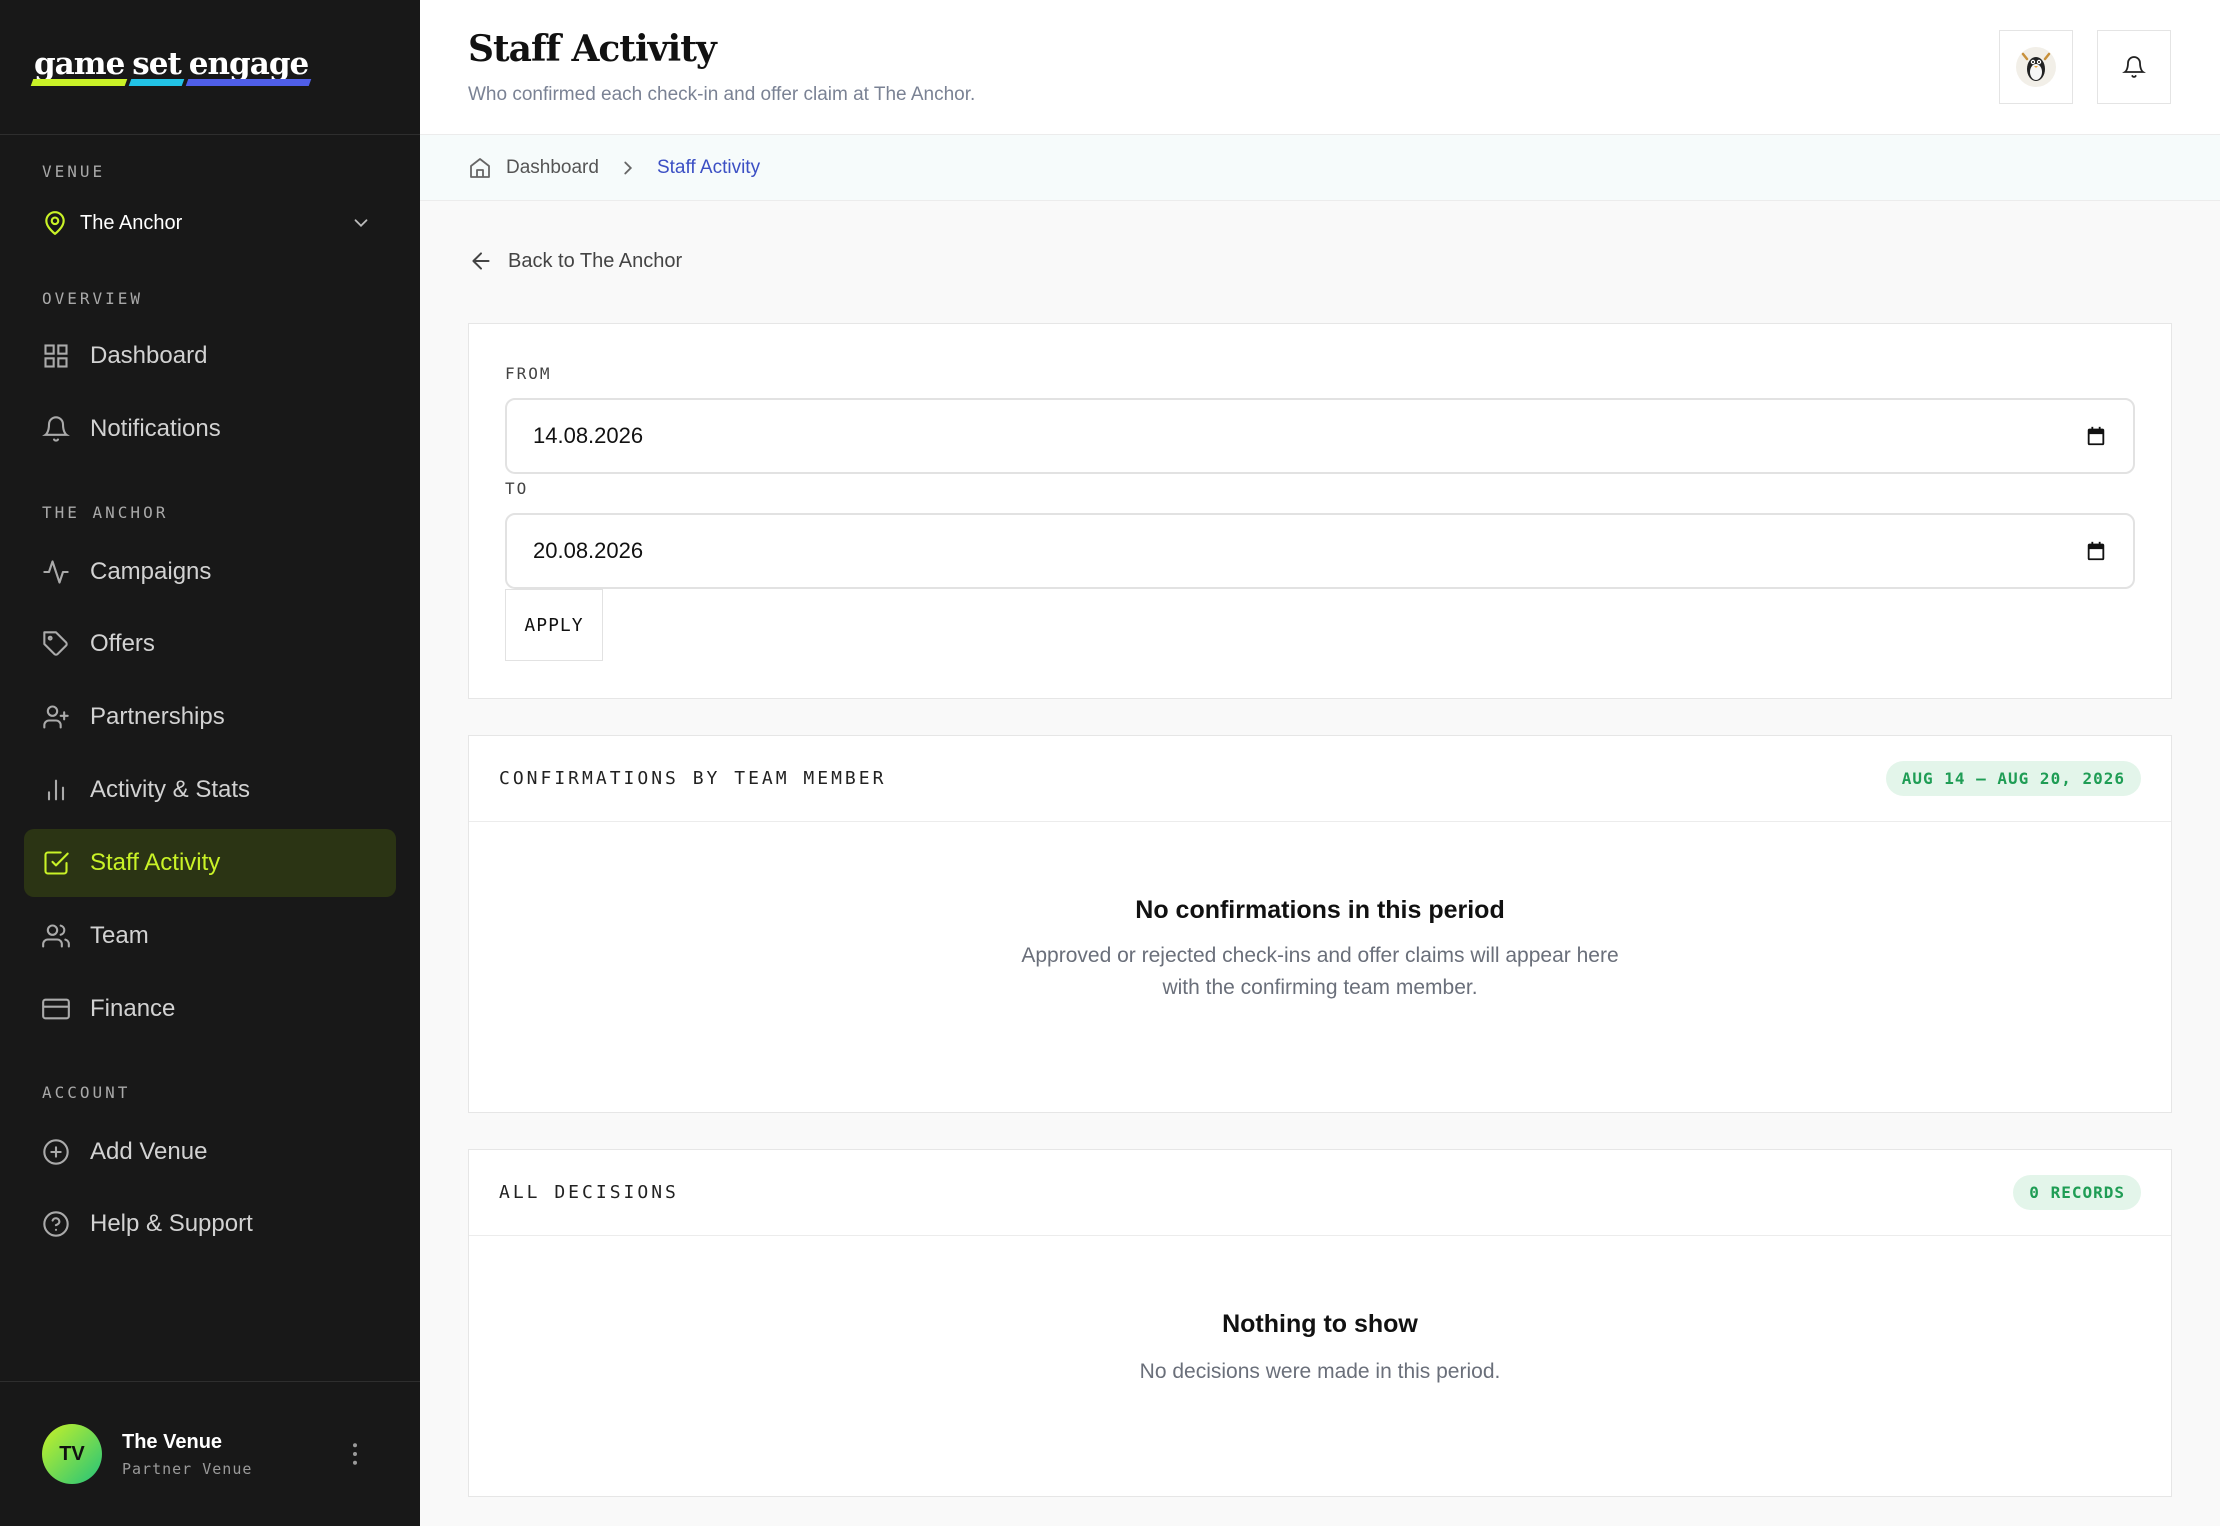 Image resolution: width=2220 pixels, height=1526 pixels. I want to click on breadcrumb: Dashboard Staff Activity, so click(1320, 168).